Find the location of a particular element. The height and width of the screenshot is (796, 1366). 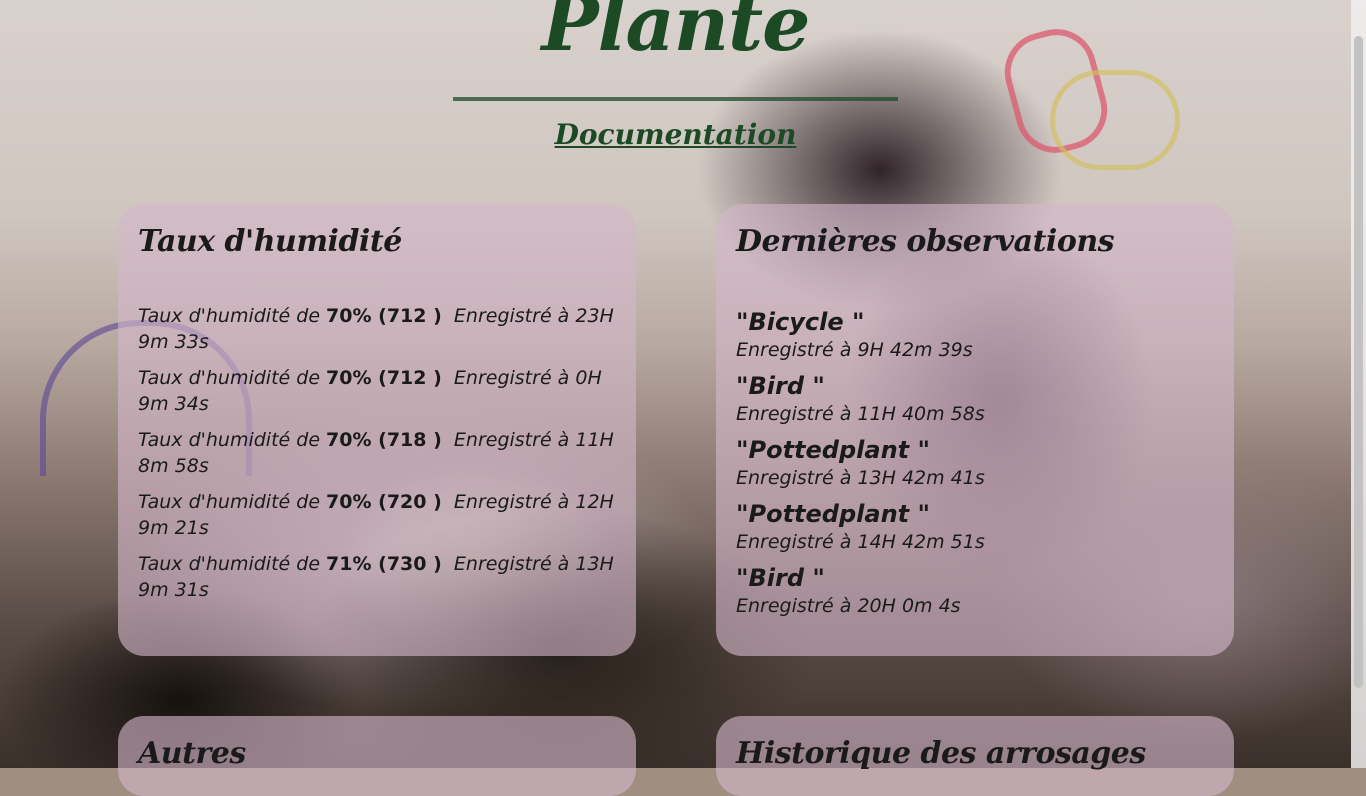

observation-time: Enregistré à 11H 40m 58s is located at coordinates (860, 414).